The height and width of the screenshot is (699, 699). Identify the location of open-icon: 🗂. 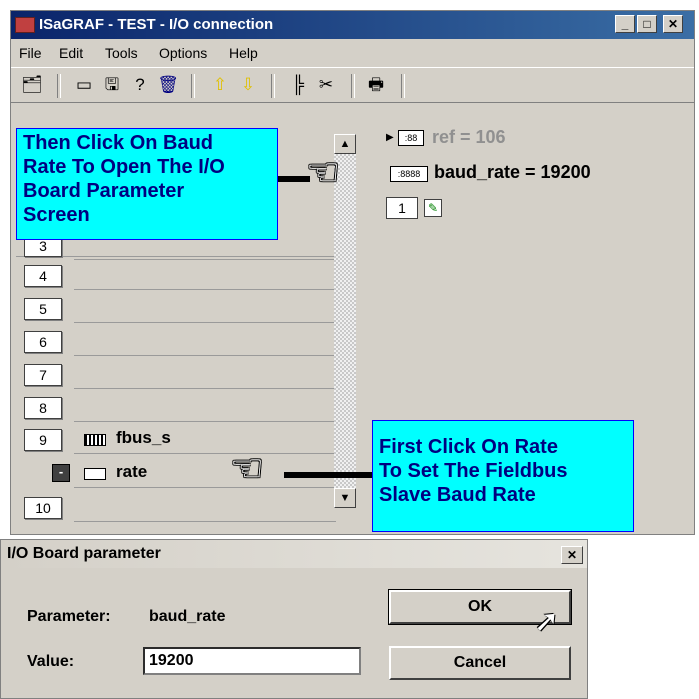
(32, 85).